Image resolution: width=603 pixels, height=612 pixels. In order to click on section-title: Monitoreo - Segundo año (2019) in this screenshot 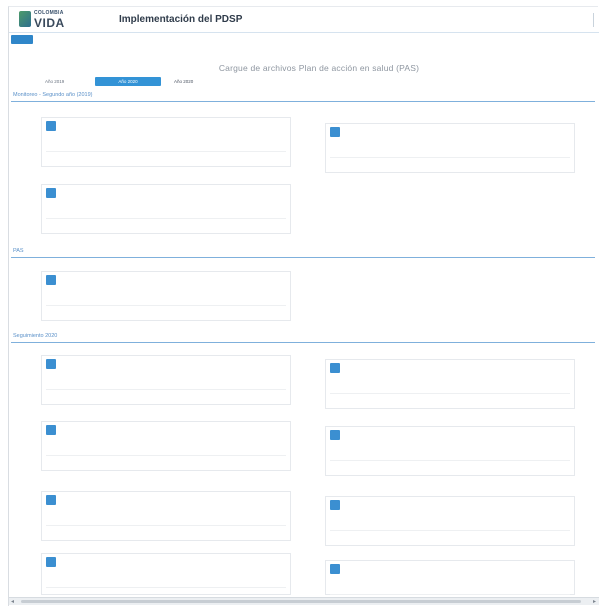, I will do `click(53, 95)`.